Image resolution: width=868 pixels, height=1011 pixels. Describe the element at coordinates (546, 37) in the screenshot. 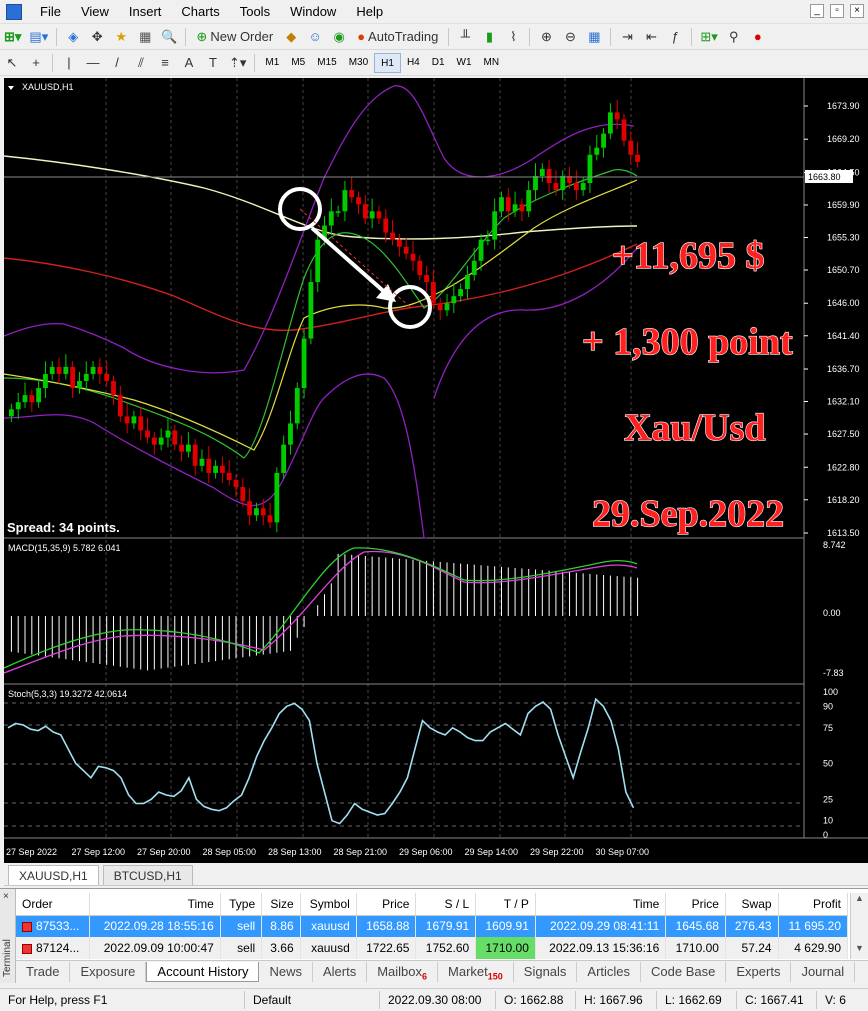

I see `zoom-in-icon: ⊕` at that location.